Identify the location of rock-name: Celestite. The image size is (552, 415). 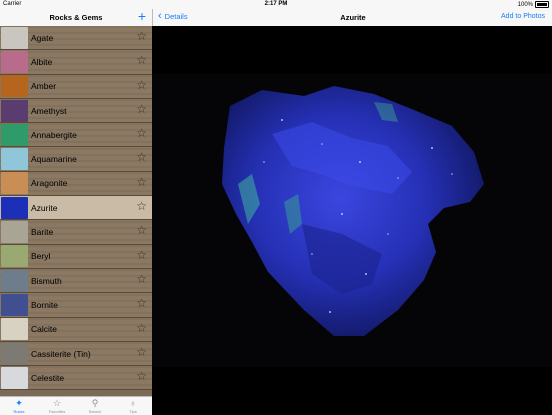
(48, 377).